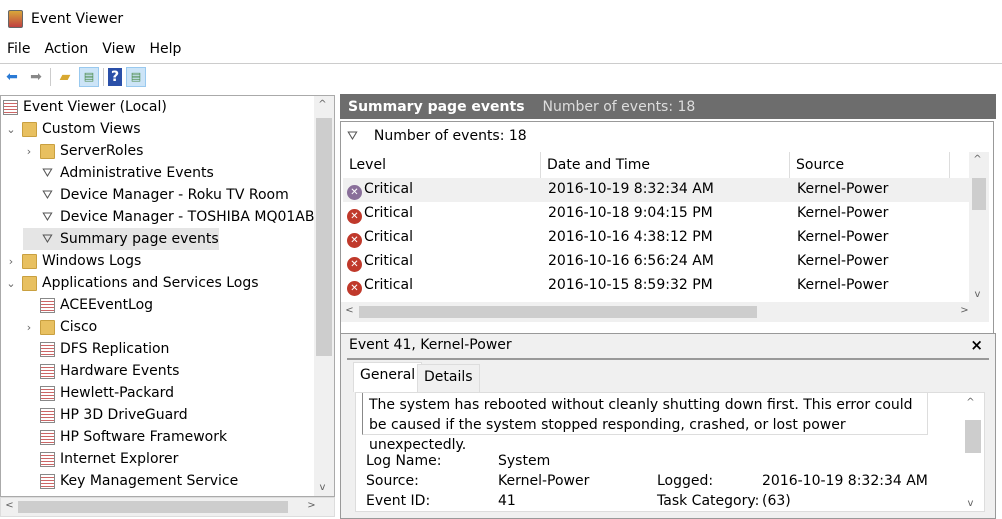  Describe the element at coordinates (665, 312) in the screenshot. I see `event-list-horizontal-scrollbar: < >` at that location.